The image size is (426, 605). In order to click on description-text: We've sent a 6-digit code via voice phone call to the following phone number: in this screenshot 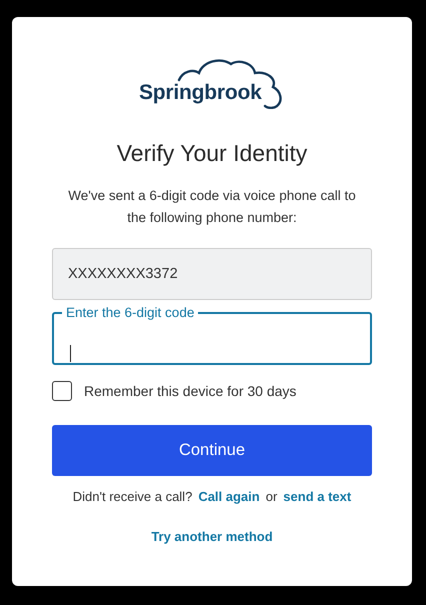, I will do `click(212, 207)`.